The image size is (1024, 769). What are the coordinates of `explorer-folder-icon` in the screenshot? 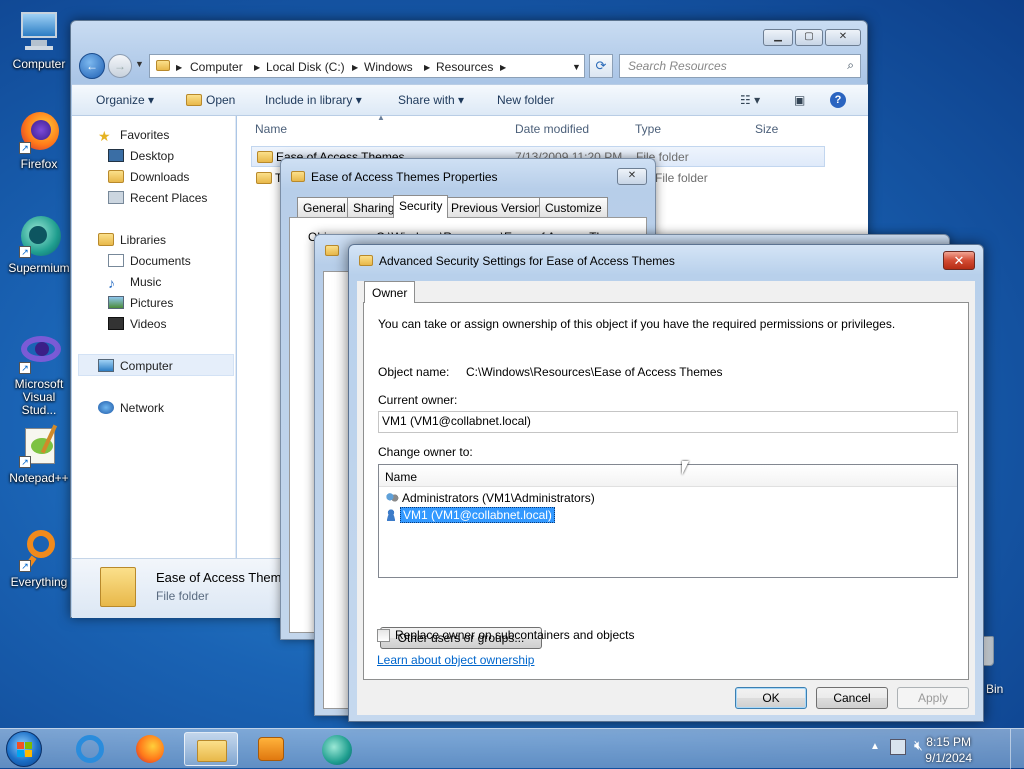 It's located at (212, 751).